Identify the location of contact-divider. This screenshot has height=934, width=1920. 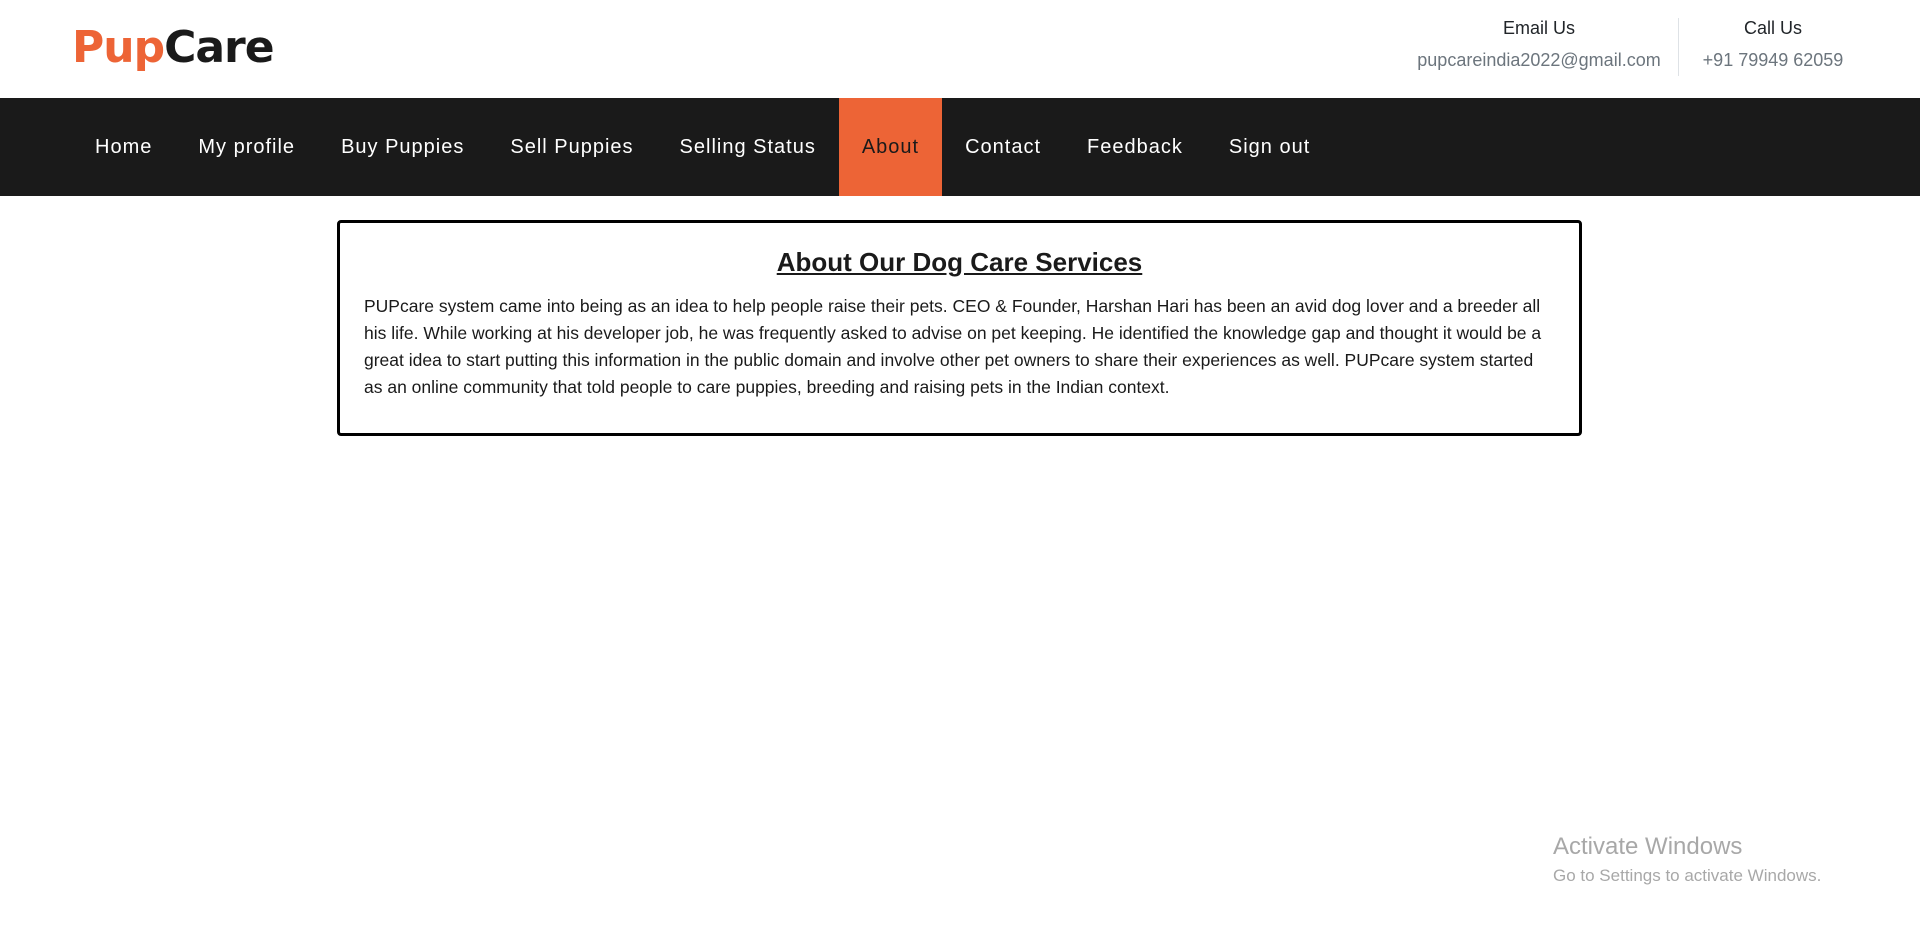
(1678, 47).